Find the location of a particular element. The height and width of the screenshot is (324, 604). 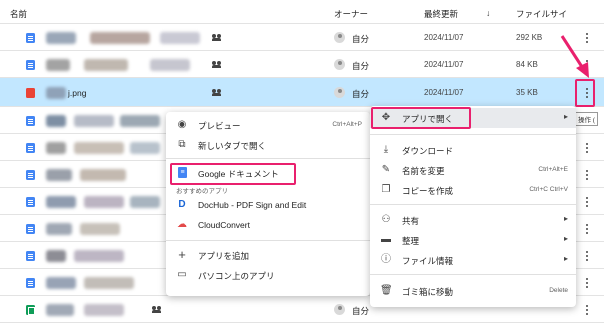

menu-item-dochub: D DocHub - PDF Sign and Edit is located at coordinates (268, 205).